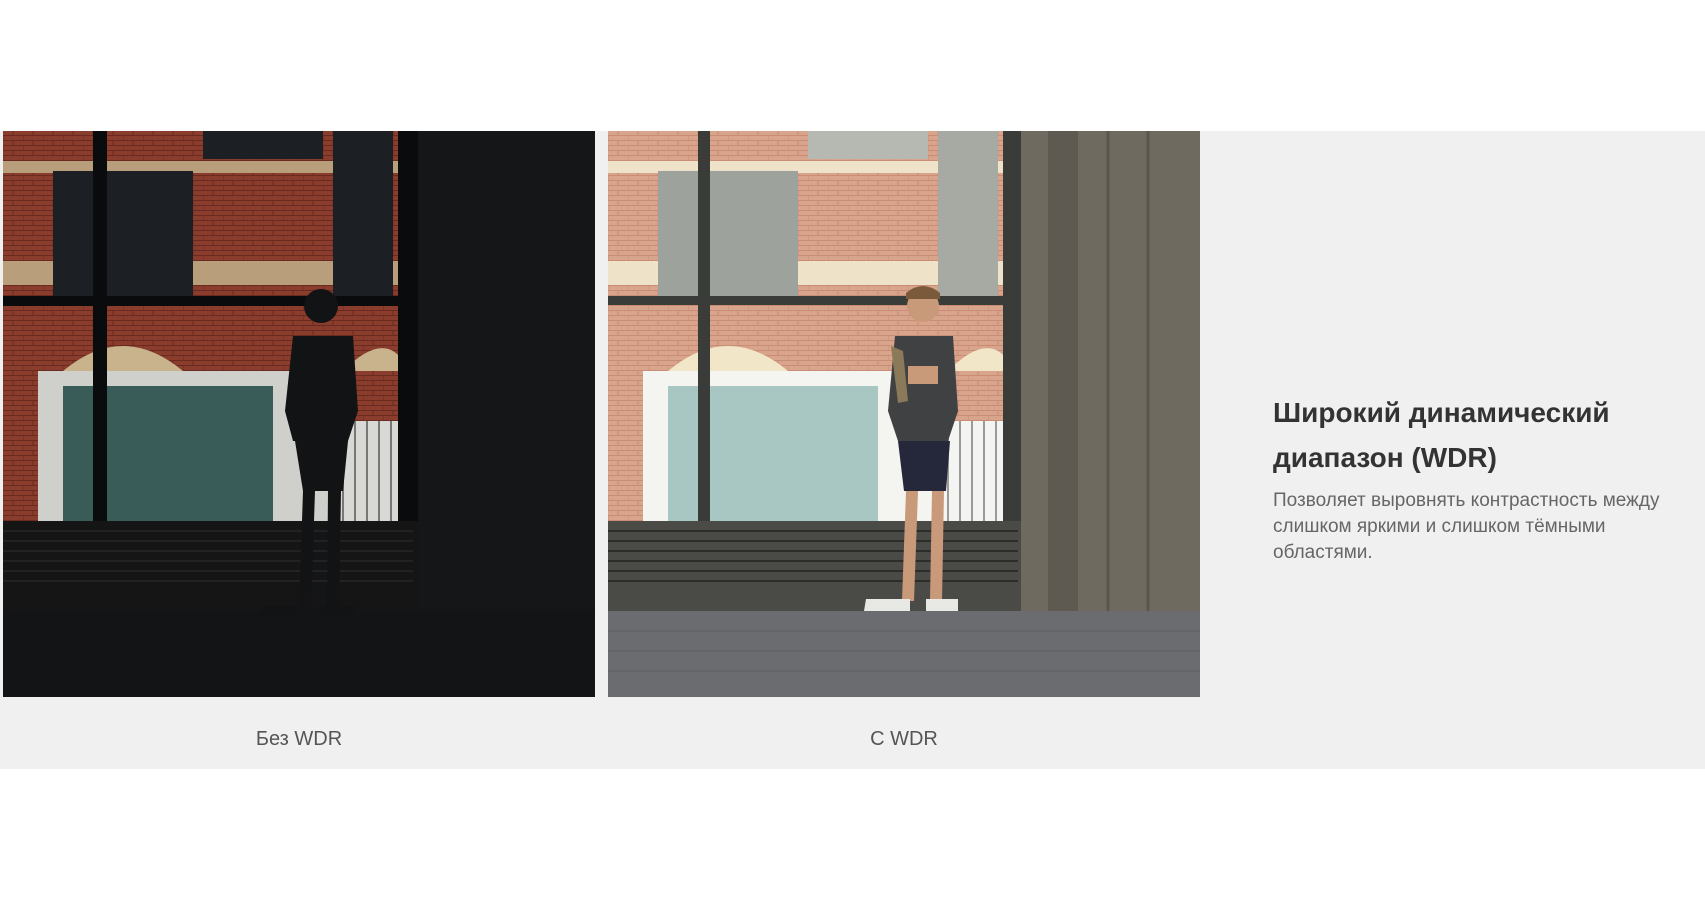 This screenshot has width=1705, height=900. I want to click on feature-title: Широкий динамический диапазон (WDR), so click(1441, 435).